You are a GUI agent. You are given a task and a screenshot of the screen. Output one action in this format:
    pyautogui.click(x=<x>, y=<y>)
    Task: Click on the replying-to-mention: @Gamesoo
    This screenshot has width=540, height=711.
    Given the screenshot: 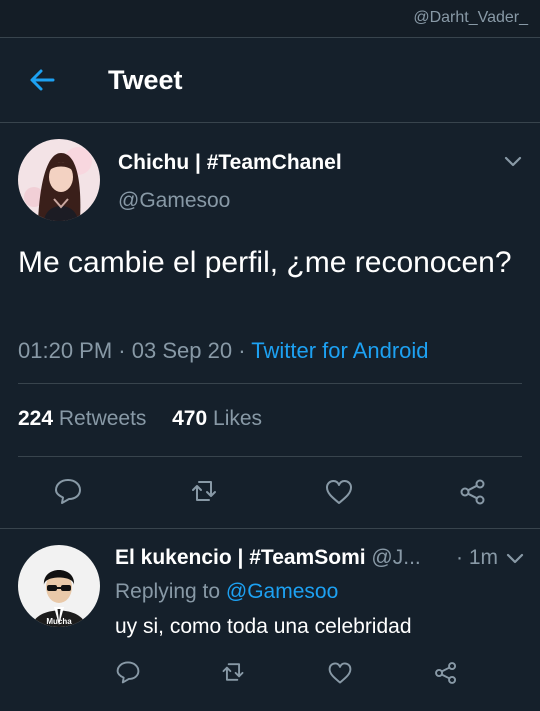 What is the action you would take?
    pyautogui.click(x=282, y=591)
    